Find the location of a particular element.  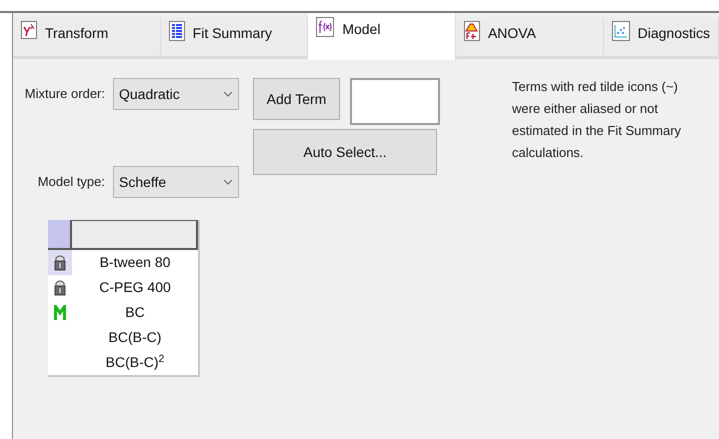

term-cell: BC(B-C)$^{2}$ is located at coordinates (135, 362).